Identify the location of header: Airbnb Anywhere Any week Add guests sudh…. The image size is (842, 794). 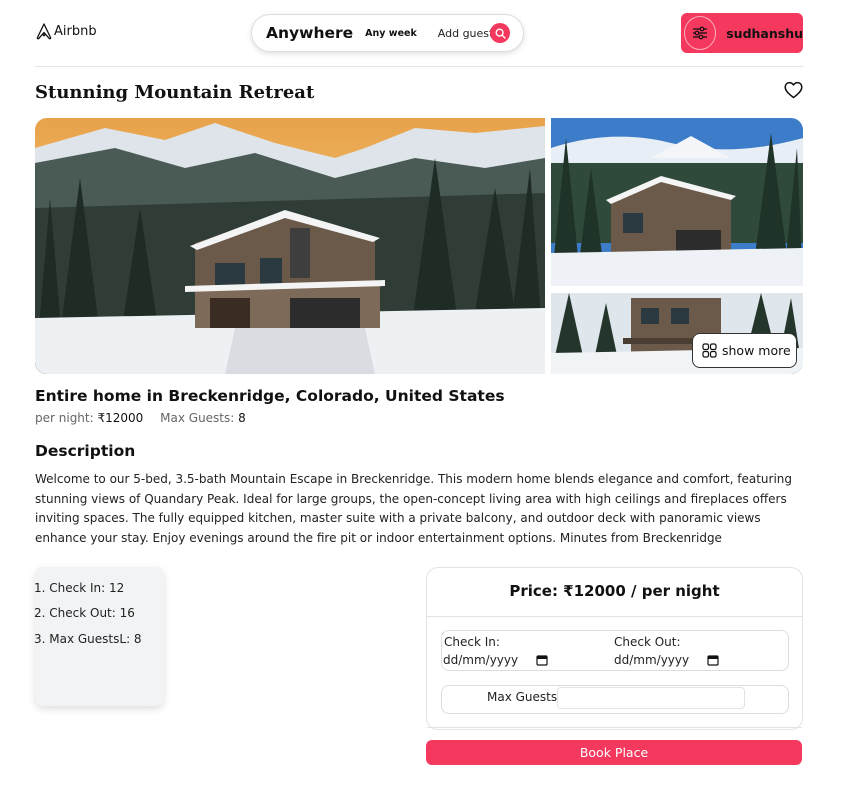
(421, 33).